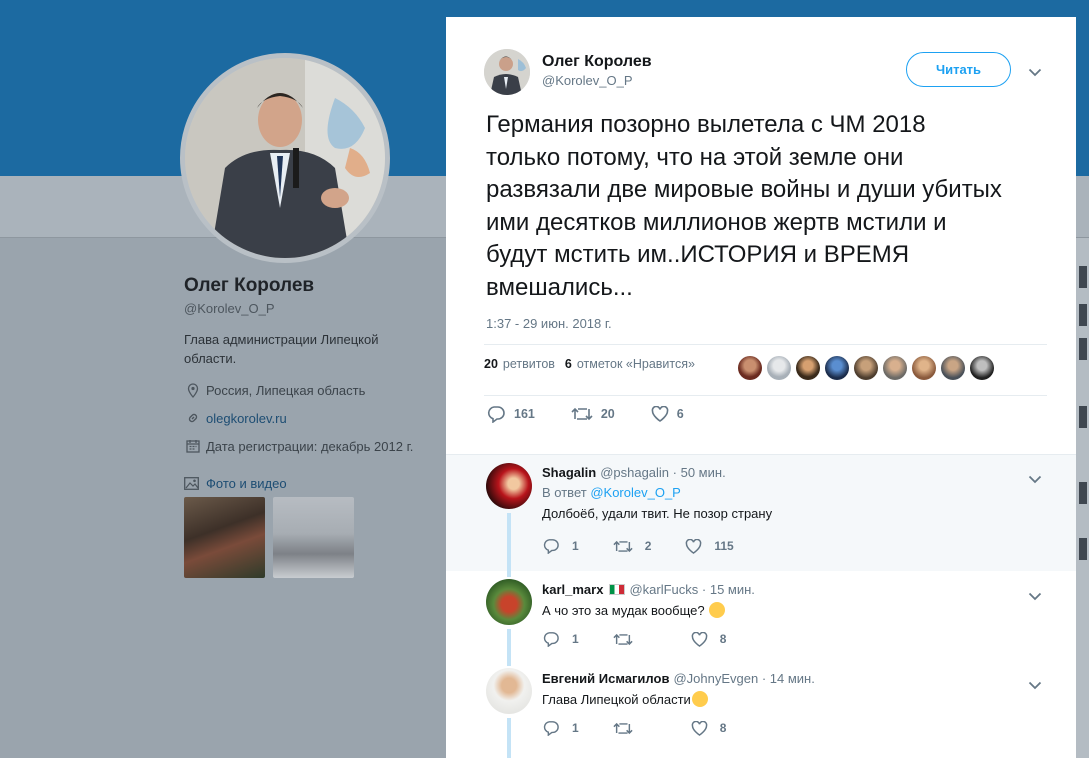 This screenshot has width=1089, height=758. I want to click on tweet-author: Олег Королев @Korolev_O_P, so click(568, 72).